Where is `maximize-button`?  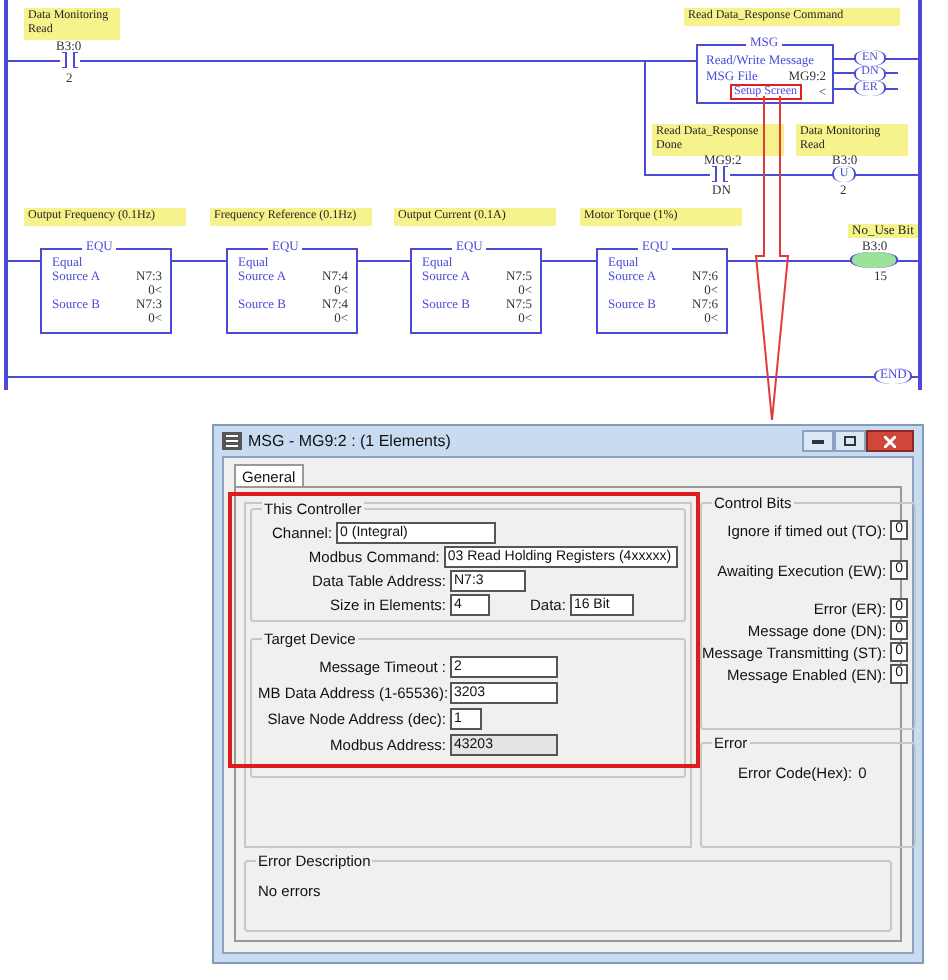 maximize-button is located at coordinates (850, 441).